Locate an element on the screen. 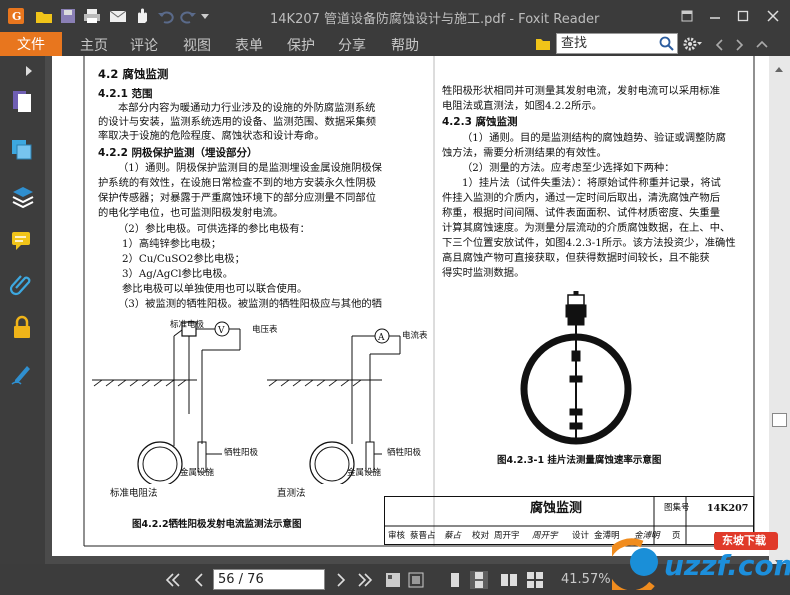  continuous-view-icon is located at coordinates (479, 580).